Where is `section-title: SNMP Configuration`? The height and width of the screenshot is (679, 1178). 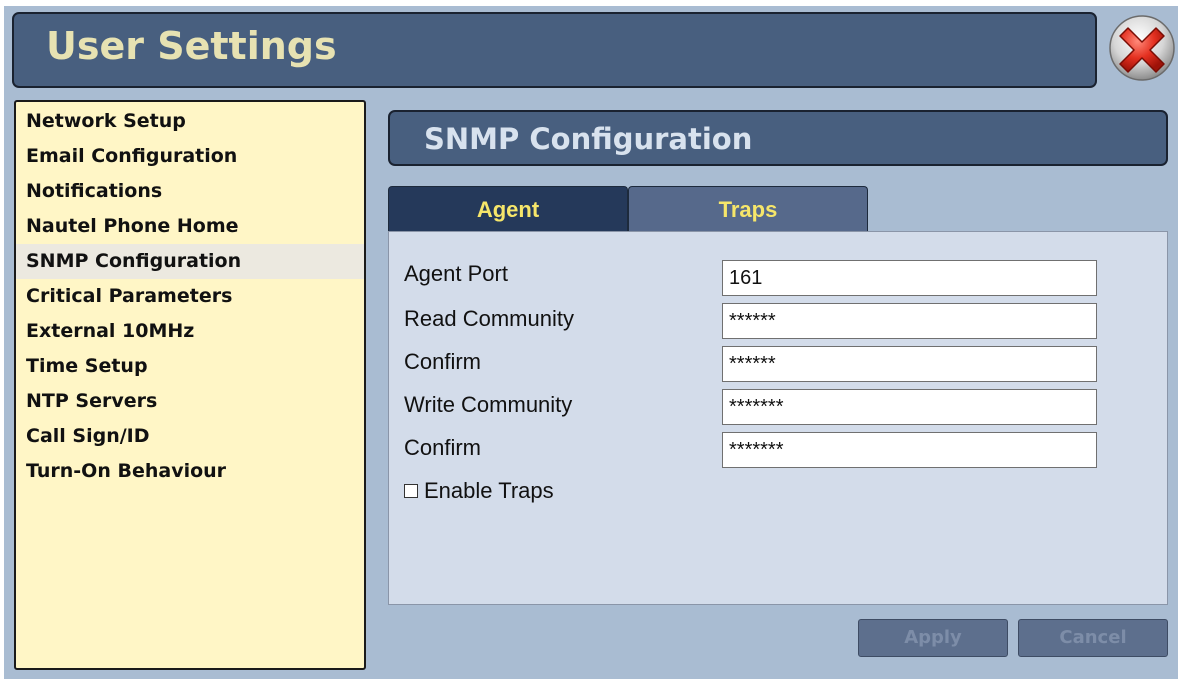
section-title: SNMP Configuration is located at coordinates (588, 139).